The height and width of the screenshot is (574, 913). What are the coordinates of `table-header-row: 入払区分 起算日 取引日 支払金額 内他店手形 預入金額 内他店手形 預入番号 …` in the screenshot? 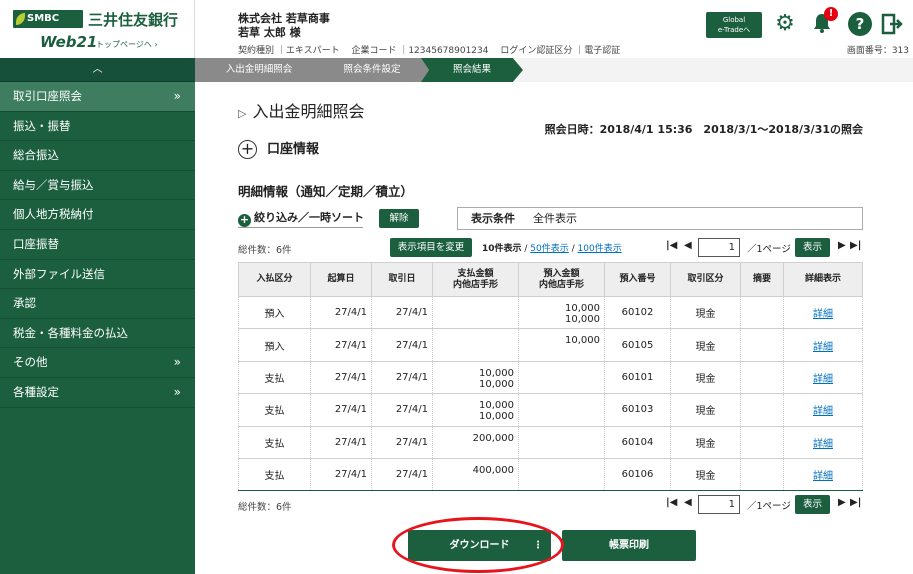 It's located at (550, 279).